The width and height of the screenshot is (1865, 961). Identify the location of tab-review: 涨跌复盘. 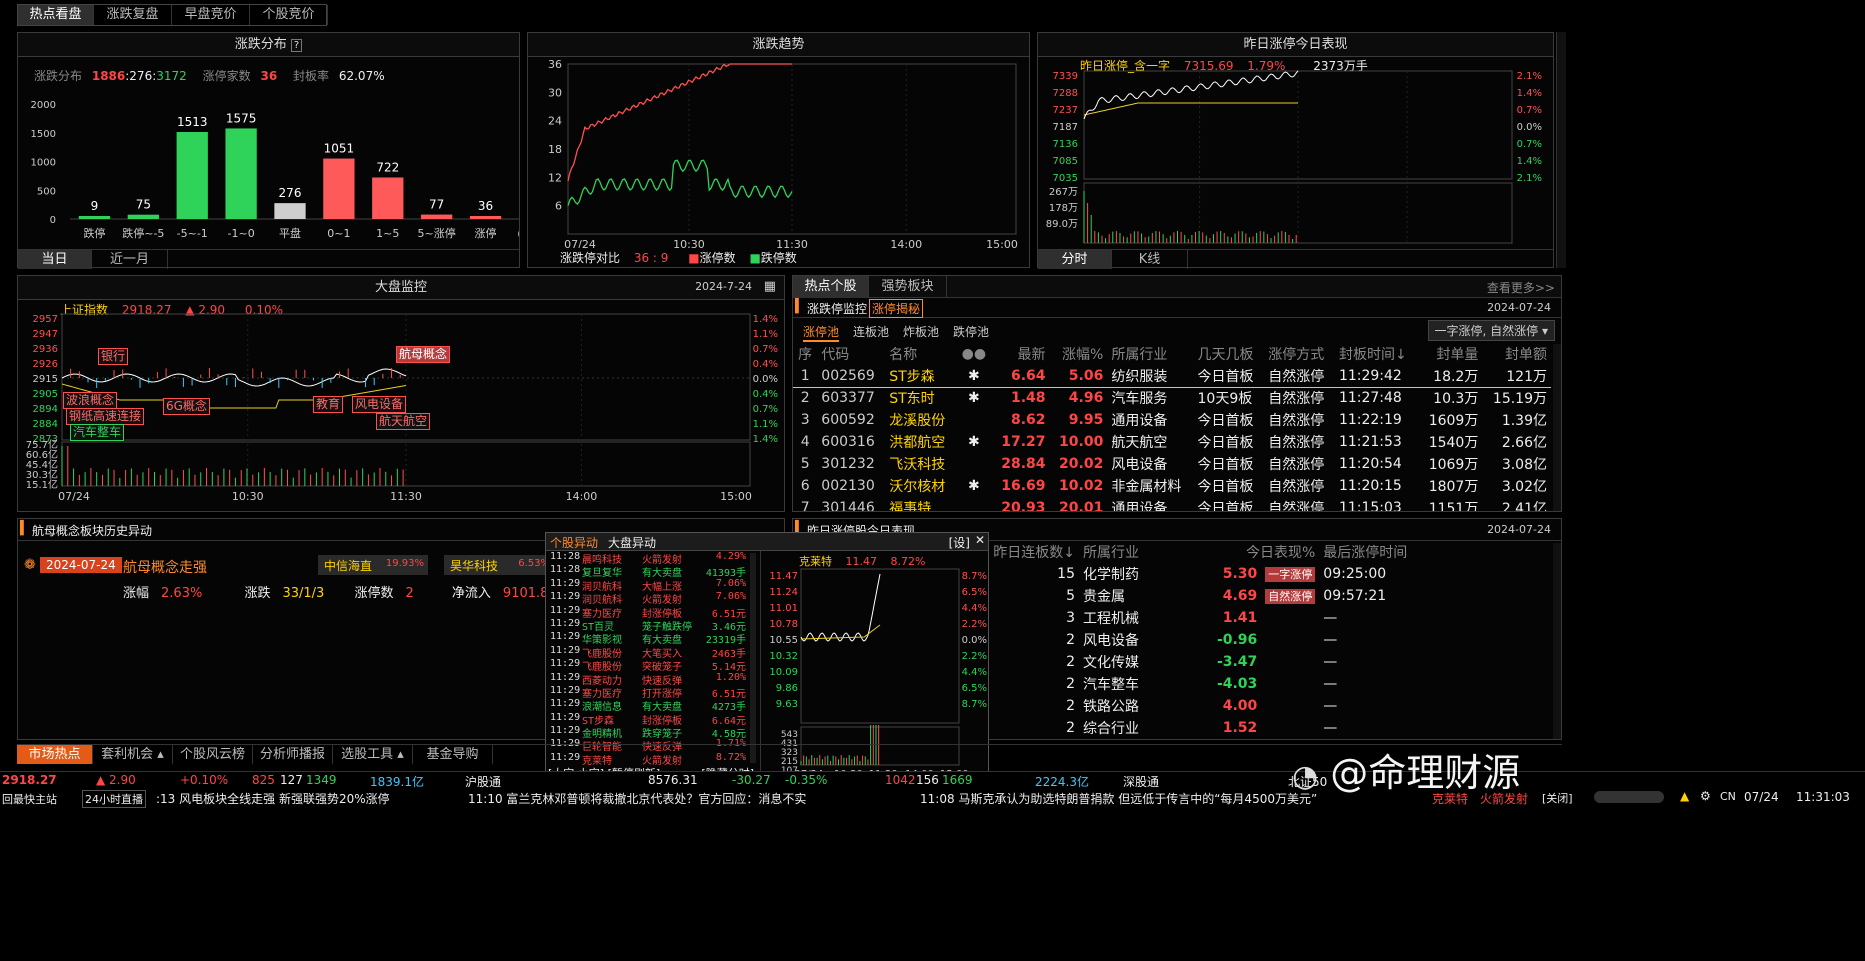
(133, 15).